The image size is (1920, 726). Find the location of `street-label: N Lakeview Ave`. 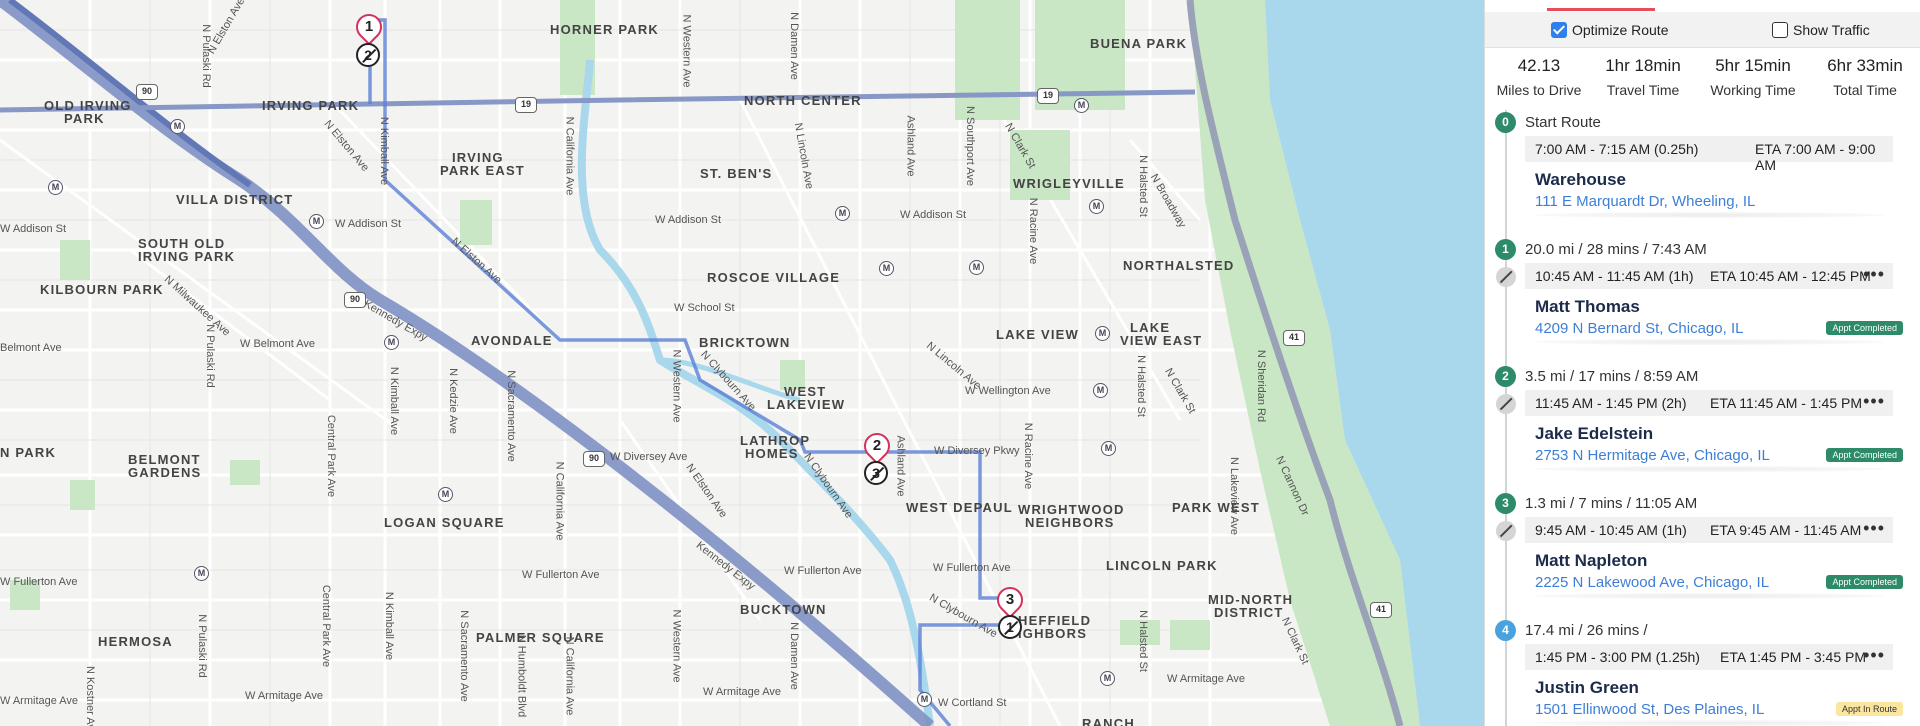

street-label: N Lakeview Ave is located at coordinates (1234, 496).